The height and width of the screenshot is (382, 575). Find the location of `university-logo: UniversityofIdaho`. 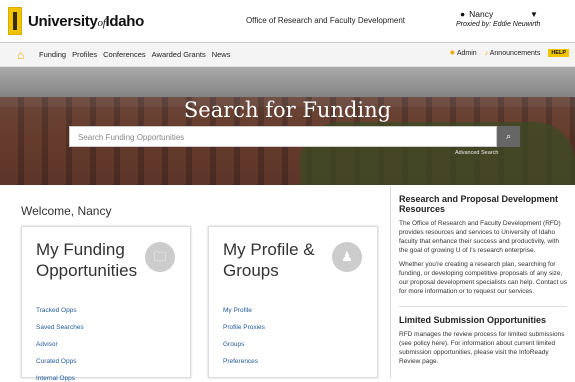

university-logo: UniversityofIdaho is located at coordinates (76, 21).